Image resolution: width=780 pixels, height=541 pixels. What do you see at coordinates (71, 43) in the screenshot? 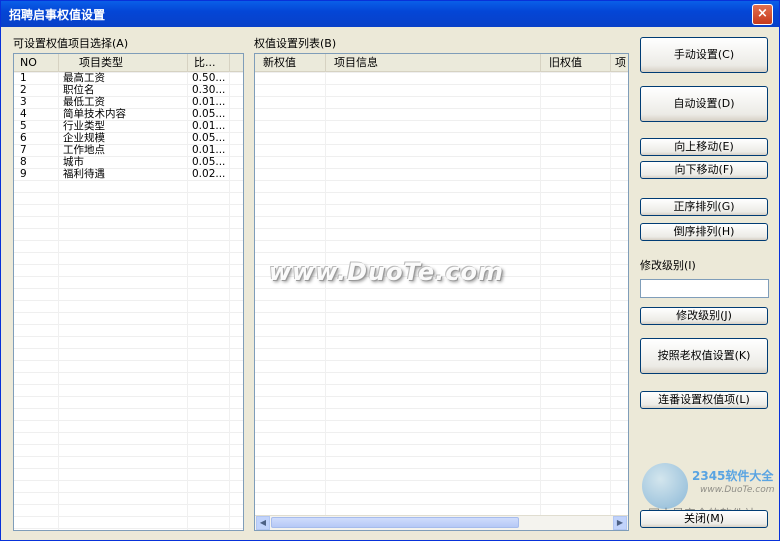
I see `left-panel-label: 可设置权值项目选择(A)` at bounding box center [71, 43].